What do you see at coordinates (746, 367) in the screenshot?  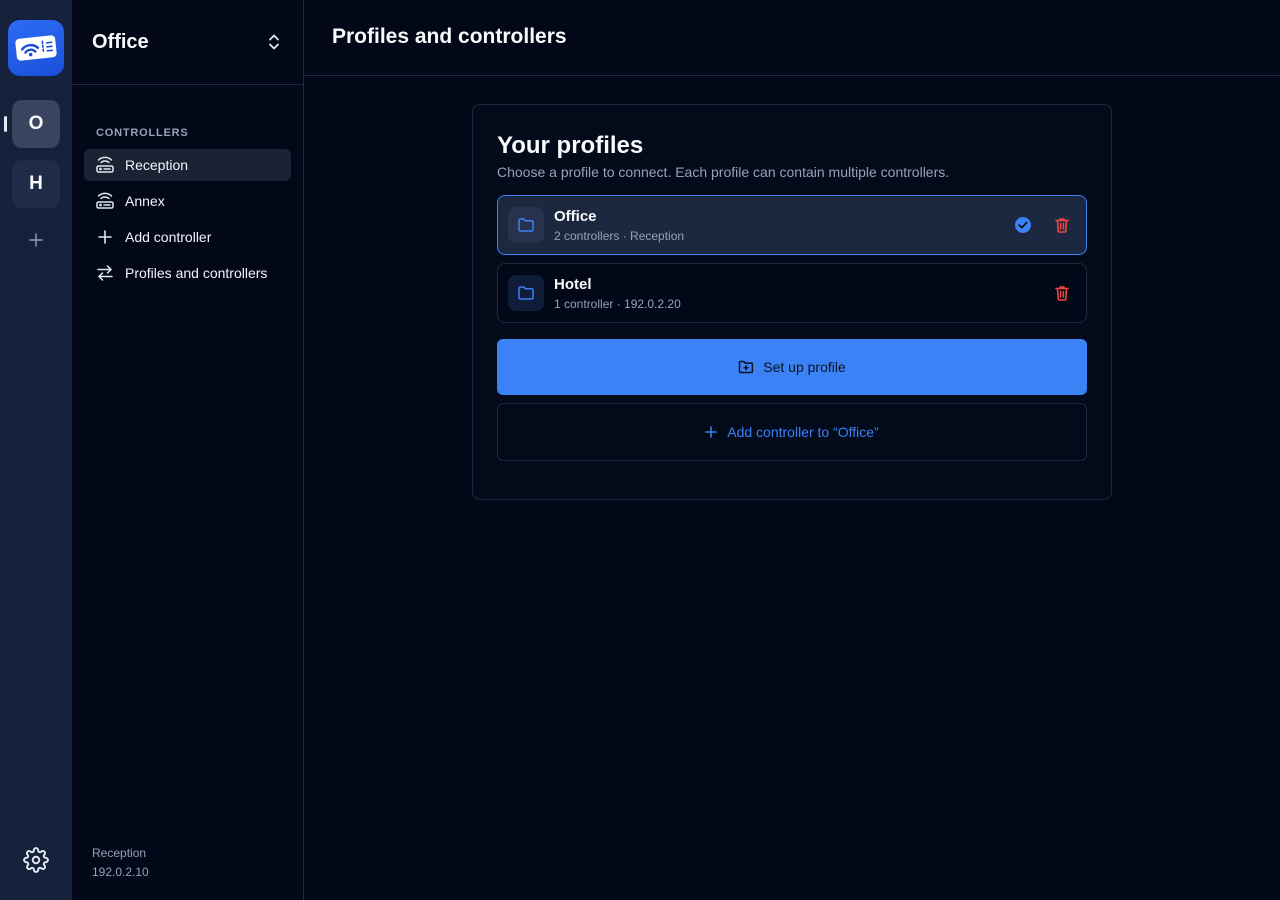 I see `folder-plus-icon` at bounding box center [746, 367].